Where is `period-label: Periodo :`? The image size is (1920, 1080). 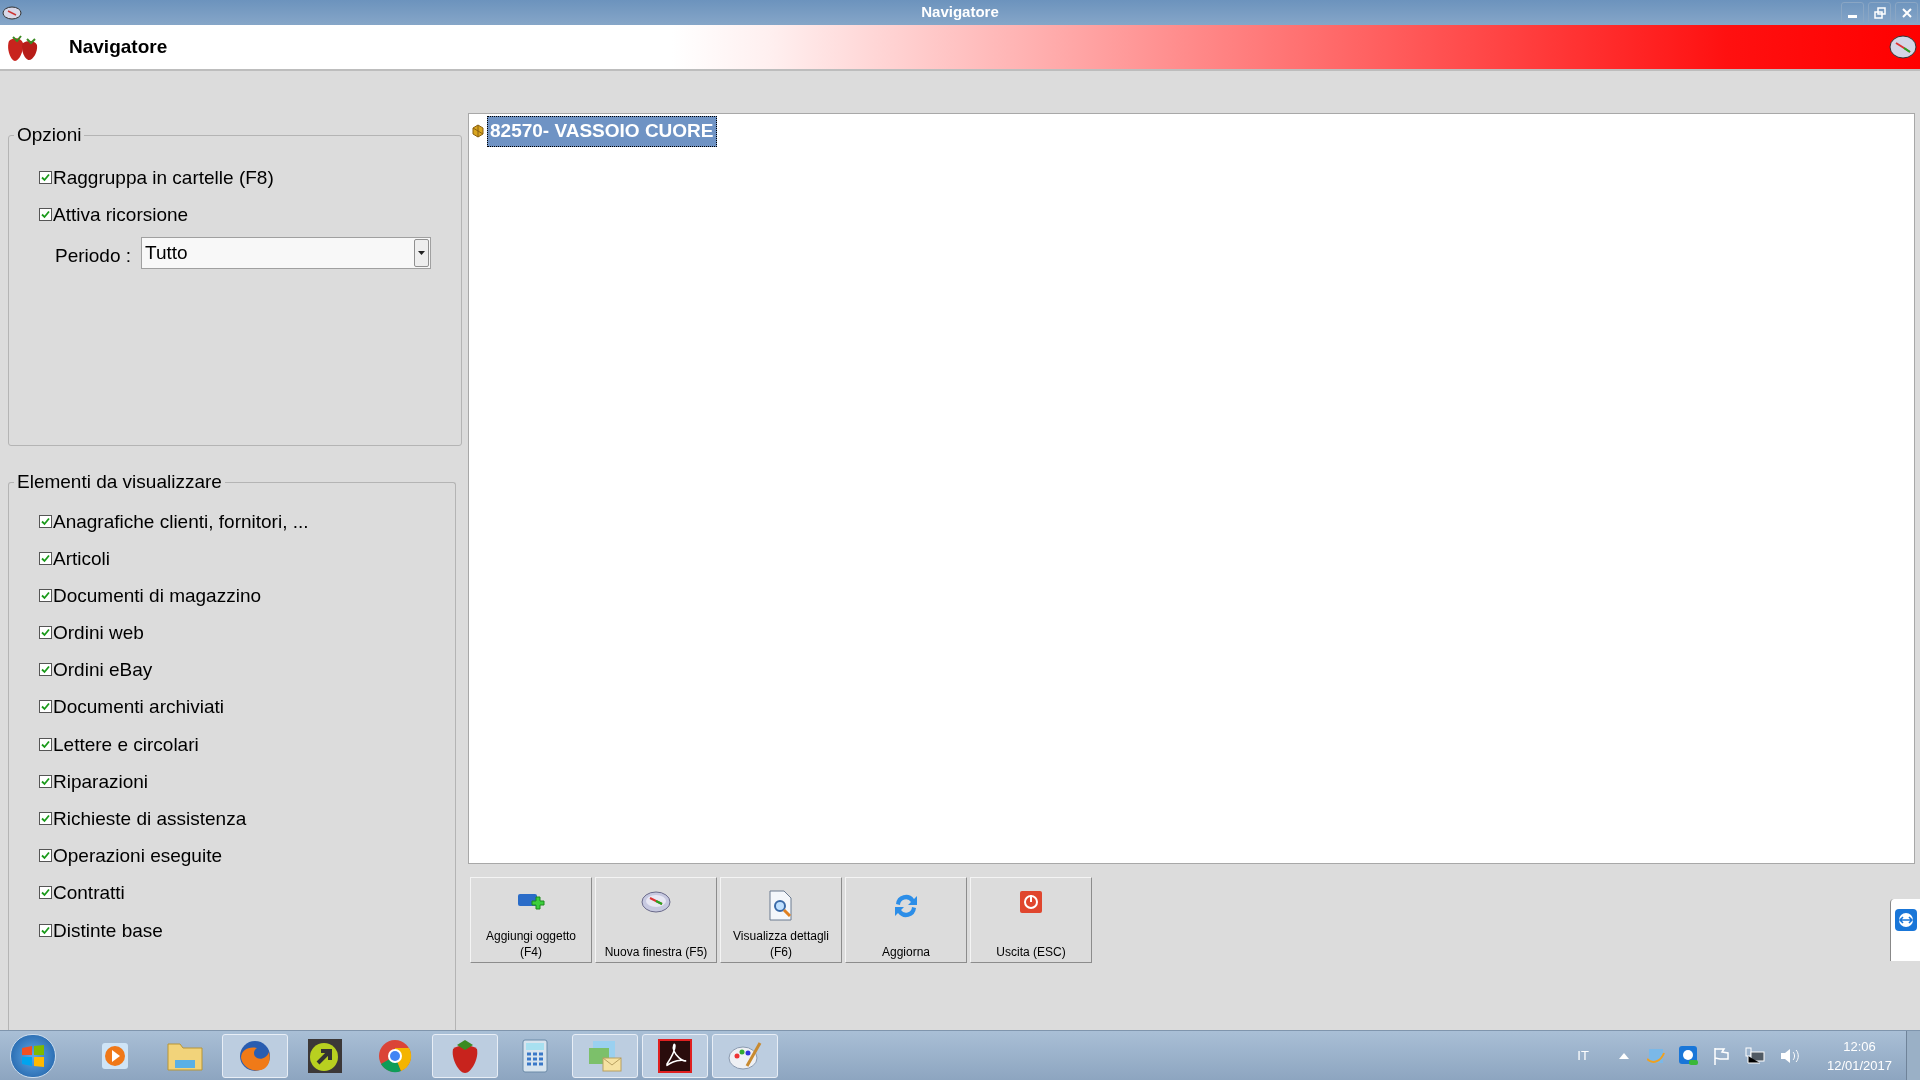 period-label: Periodo : is located at coordinates (93, 255).